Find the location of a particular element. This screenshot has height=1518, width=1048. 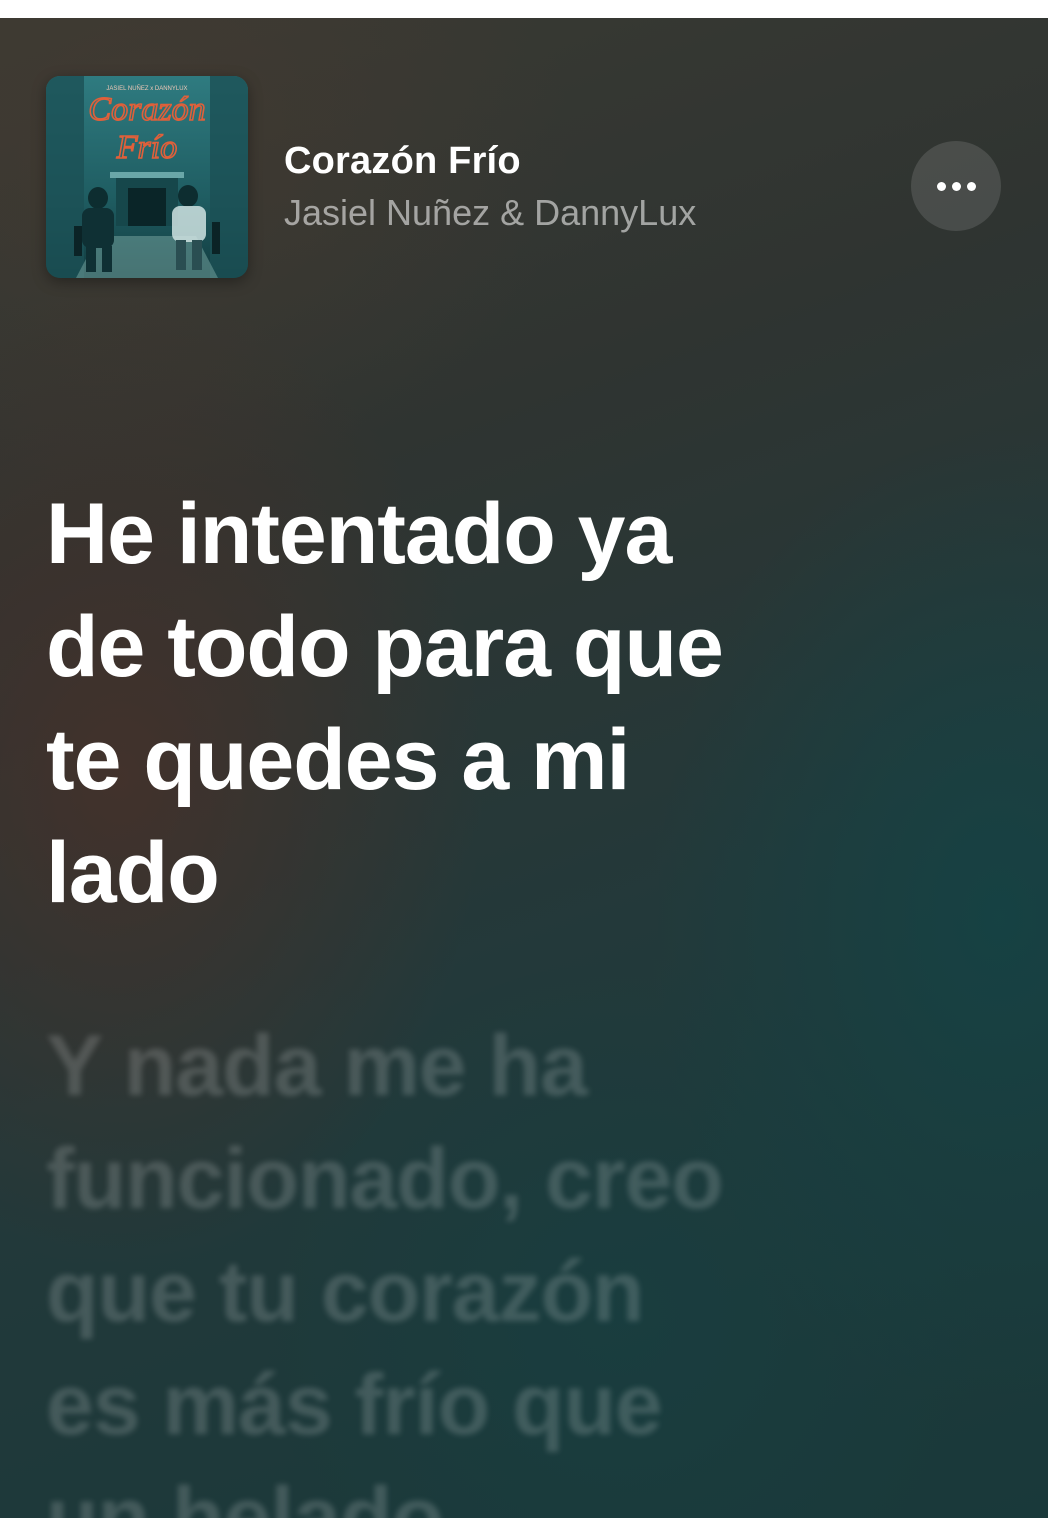

song-title: Corazón Frío is located at coordinates (402, 161).